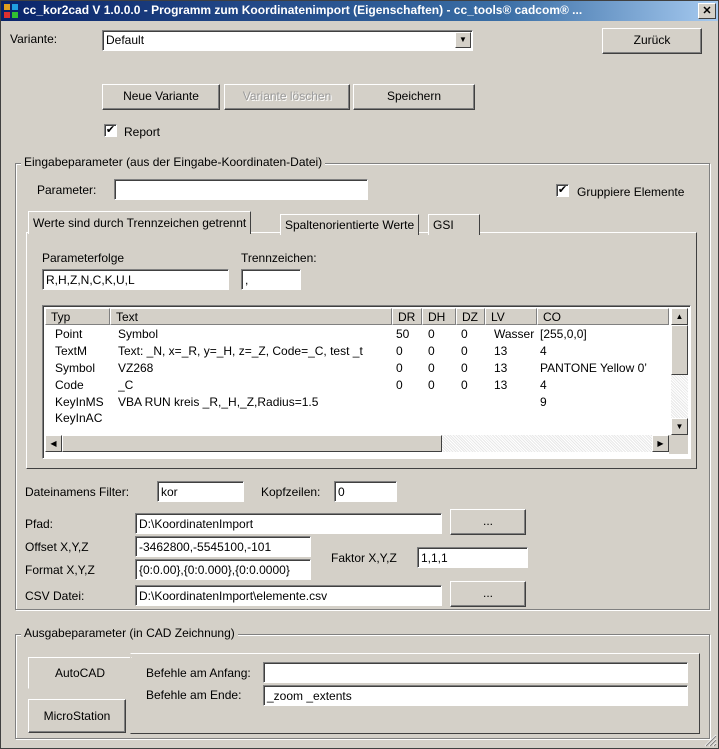 The image size is (719, 749). Describe the element at coordinates (288, 595) in the screenshot. I see `csv-file-input: D:\KoordinatenImport\elemente.csv` at that location.